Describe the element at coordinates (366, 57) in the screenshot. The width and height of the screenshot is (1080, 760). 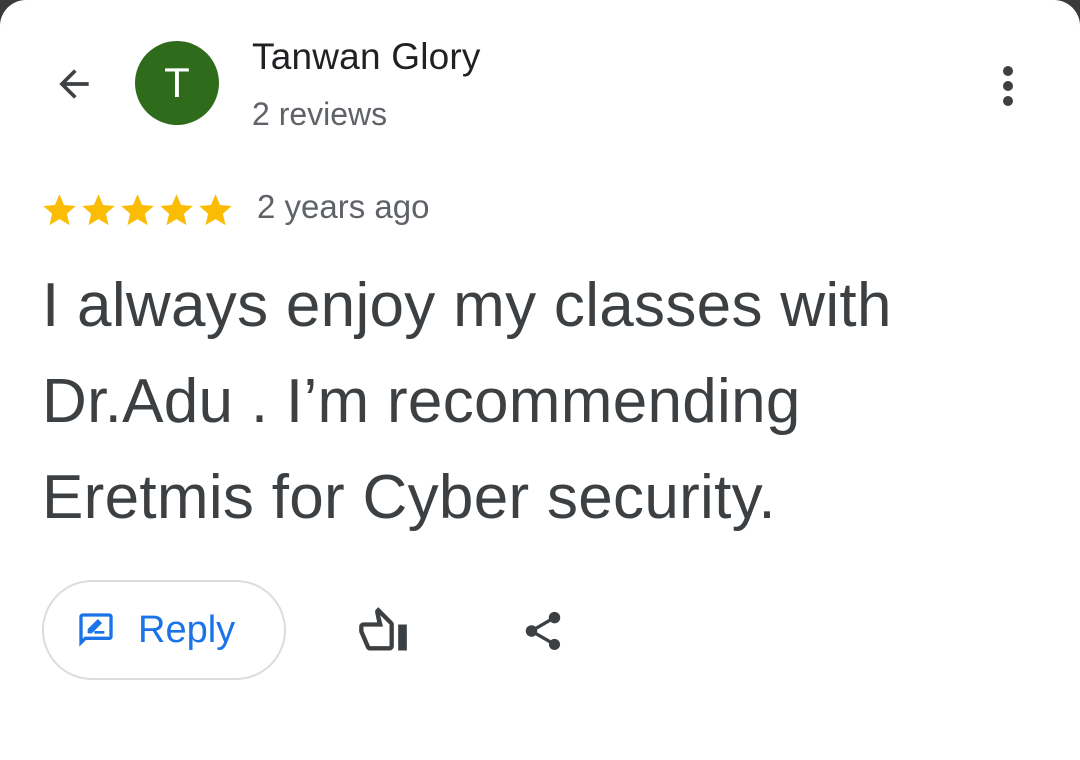
I see `reviewer-name: Tanwan Glory` at that location.